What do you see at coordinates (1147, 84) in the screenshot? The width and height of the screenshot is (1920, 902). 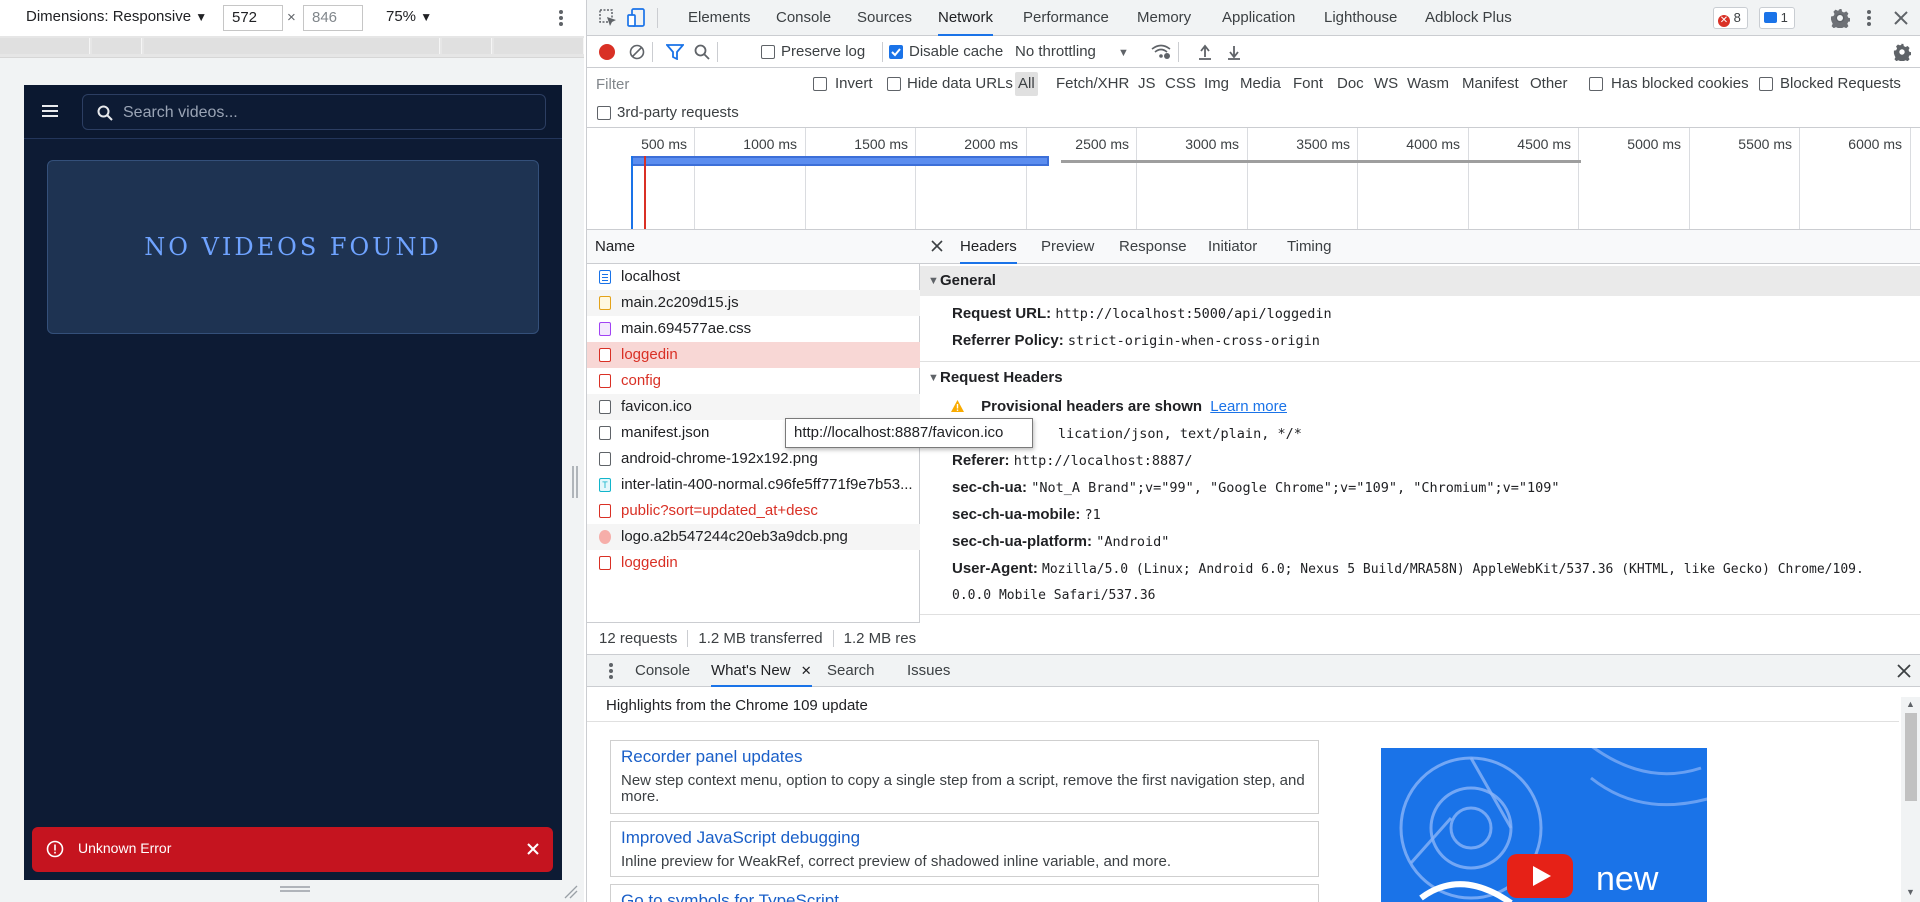 I see `filter-type-js: JS` at bounding box center [1147, 84].